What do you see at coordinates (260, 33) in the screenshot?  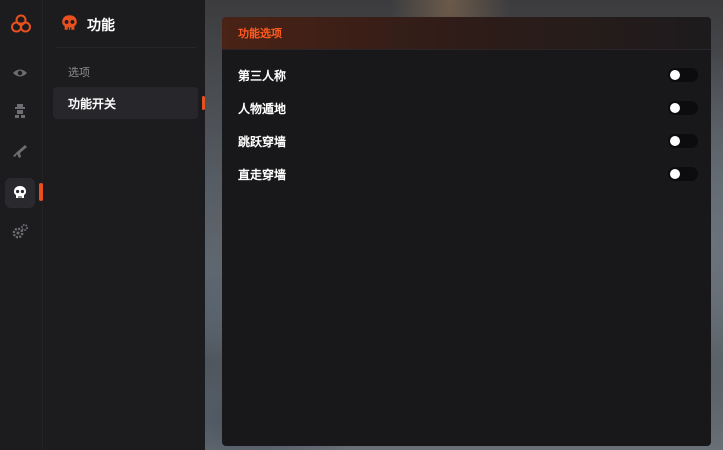 I see `card-title: 功能选项` at bounding box center [260, 33].